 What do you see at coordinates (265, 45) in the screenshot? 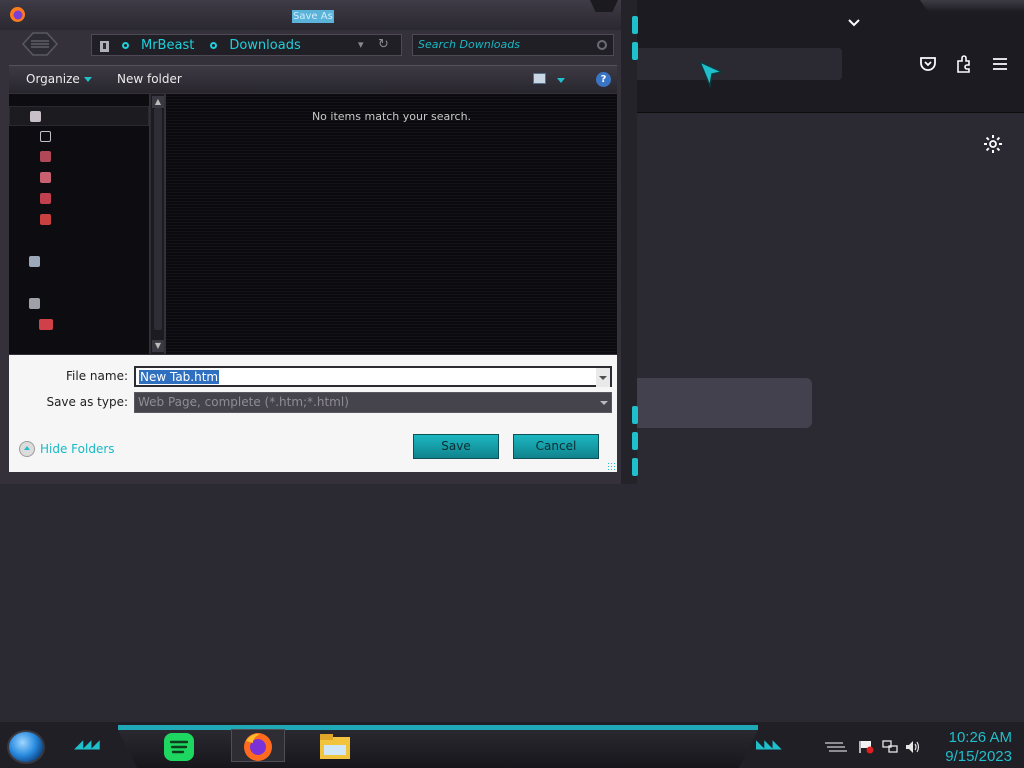
I see `breadcrumb-label: Downloads` at bounding box center [265, 45].